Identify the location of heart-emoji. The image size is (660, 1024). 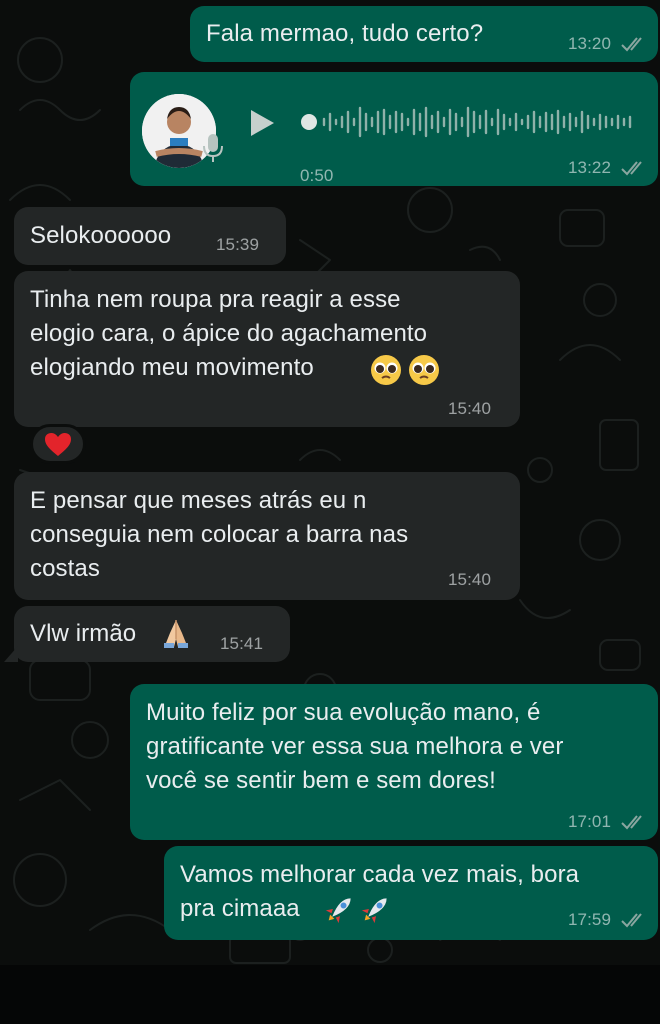
(58, 444).